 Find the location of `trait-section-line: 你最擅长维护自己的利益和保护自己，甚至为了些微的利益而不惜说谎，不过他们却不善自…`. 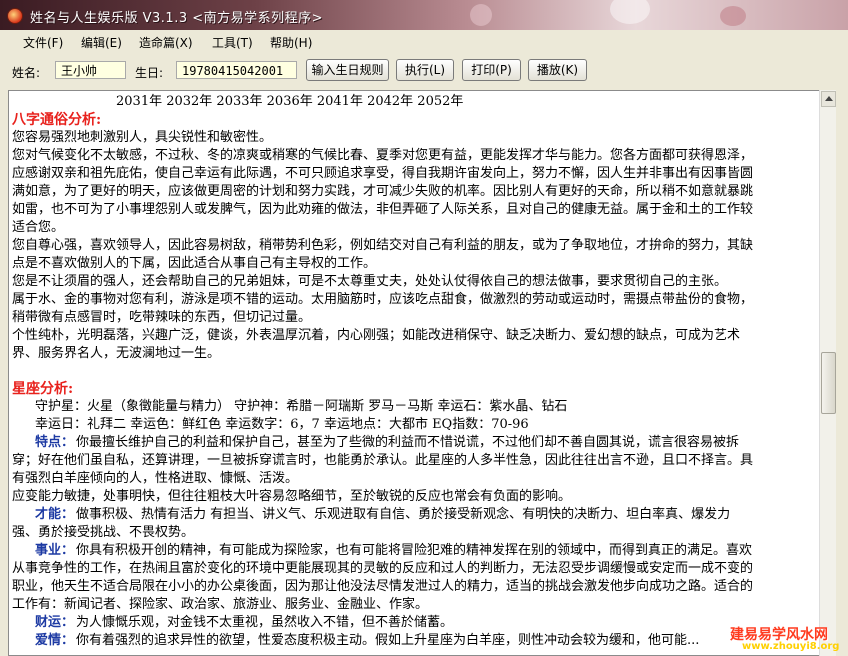

trait-section-line: 你最擅长维护自己的利益和保护自己，甚至为了些微的利益而不惜说谎，不过他们却不善自… is located at coordinates (408, 442).